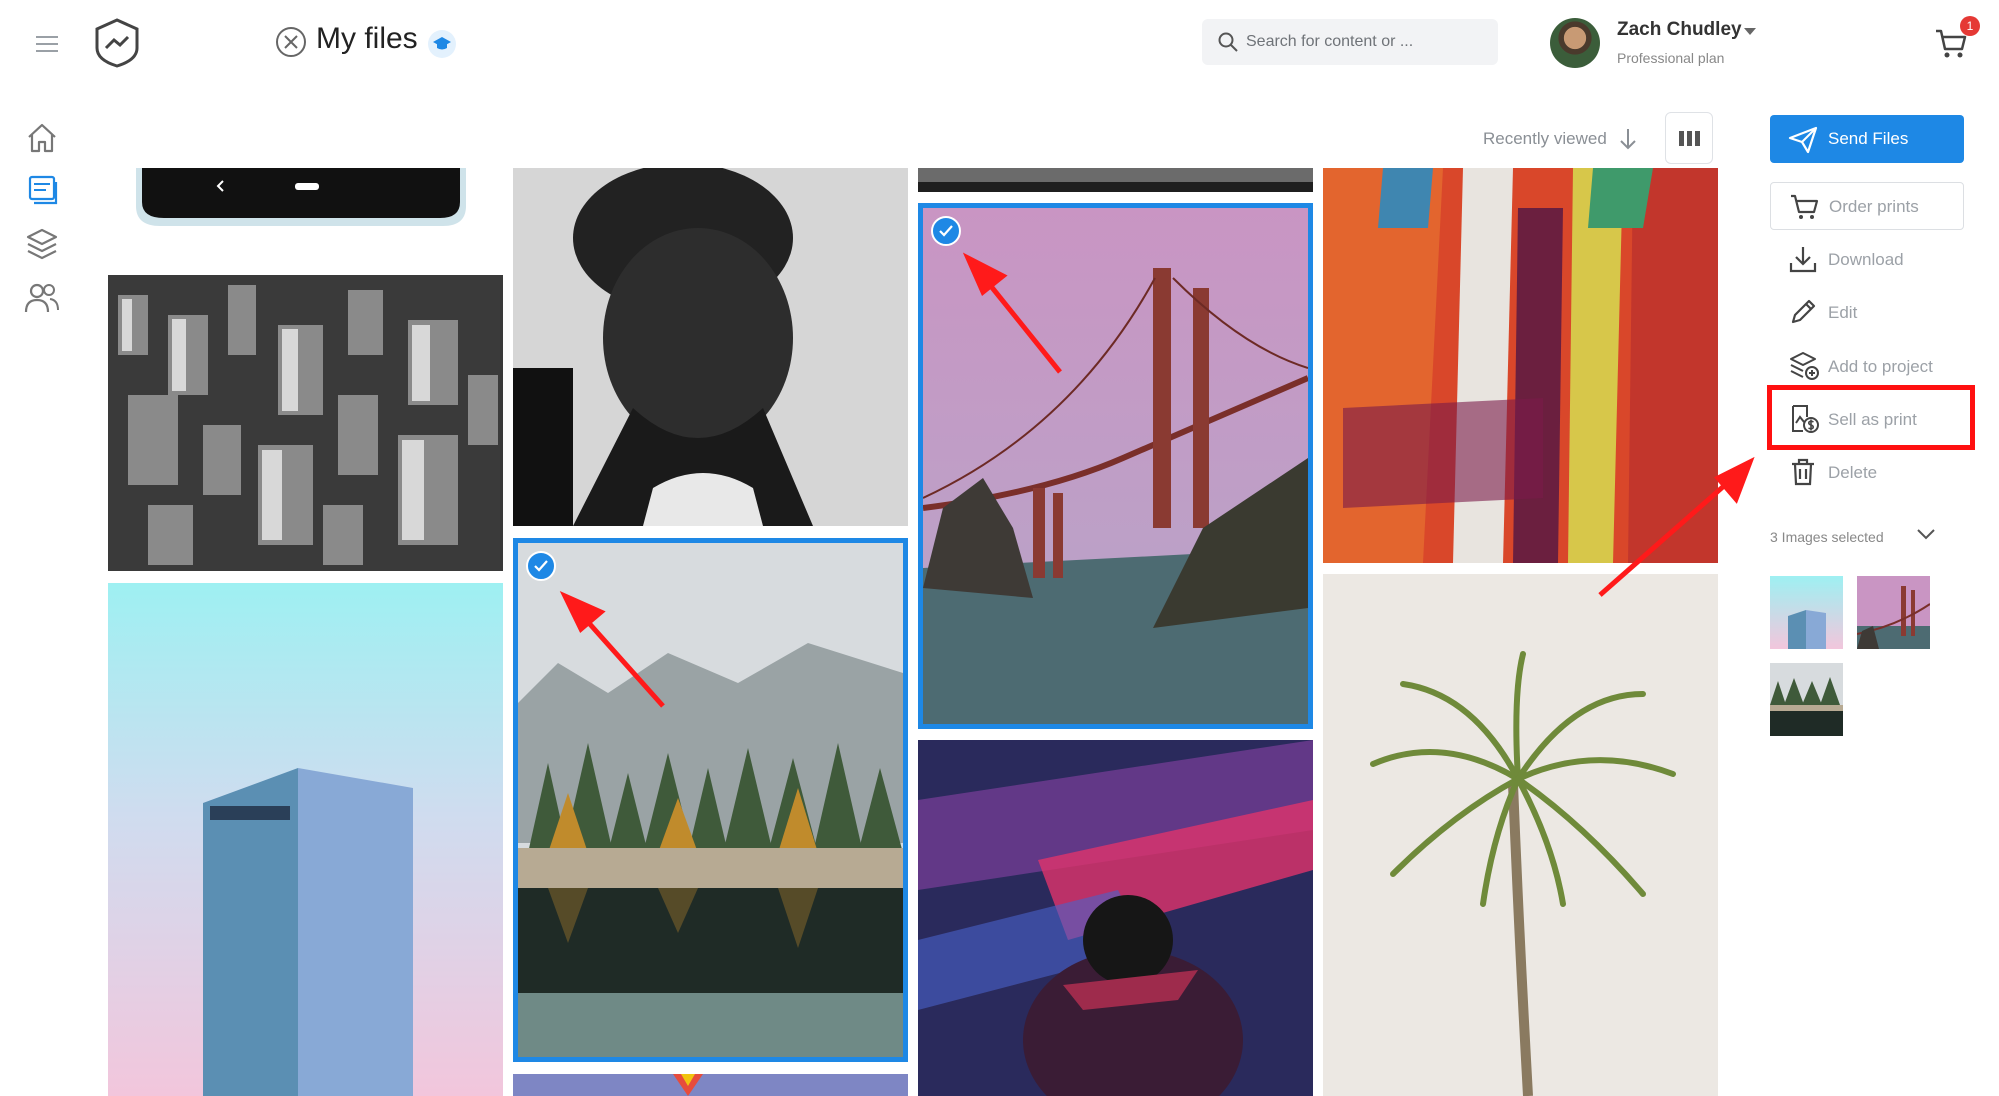 This screenshot has width=1999, height=1096. I want to click on edit-button: Edit, so click(1867, 313).